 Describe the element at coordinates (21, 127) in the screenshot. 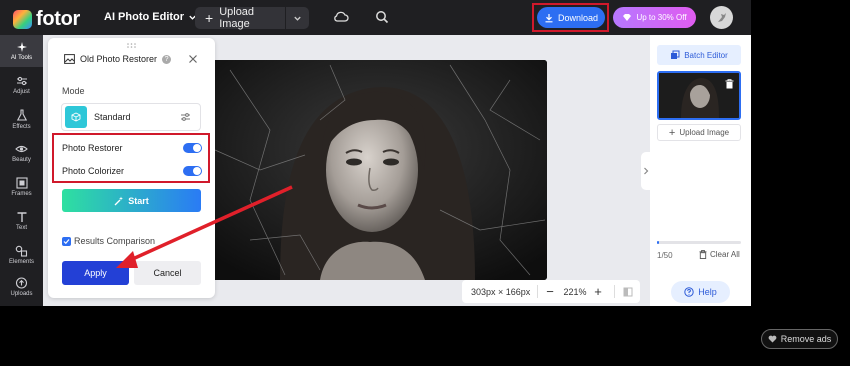

I see `sidebar-item-label: Effects` at that location.